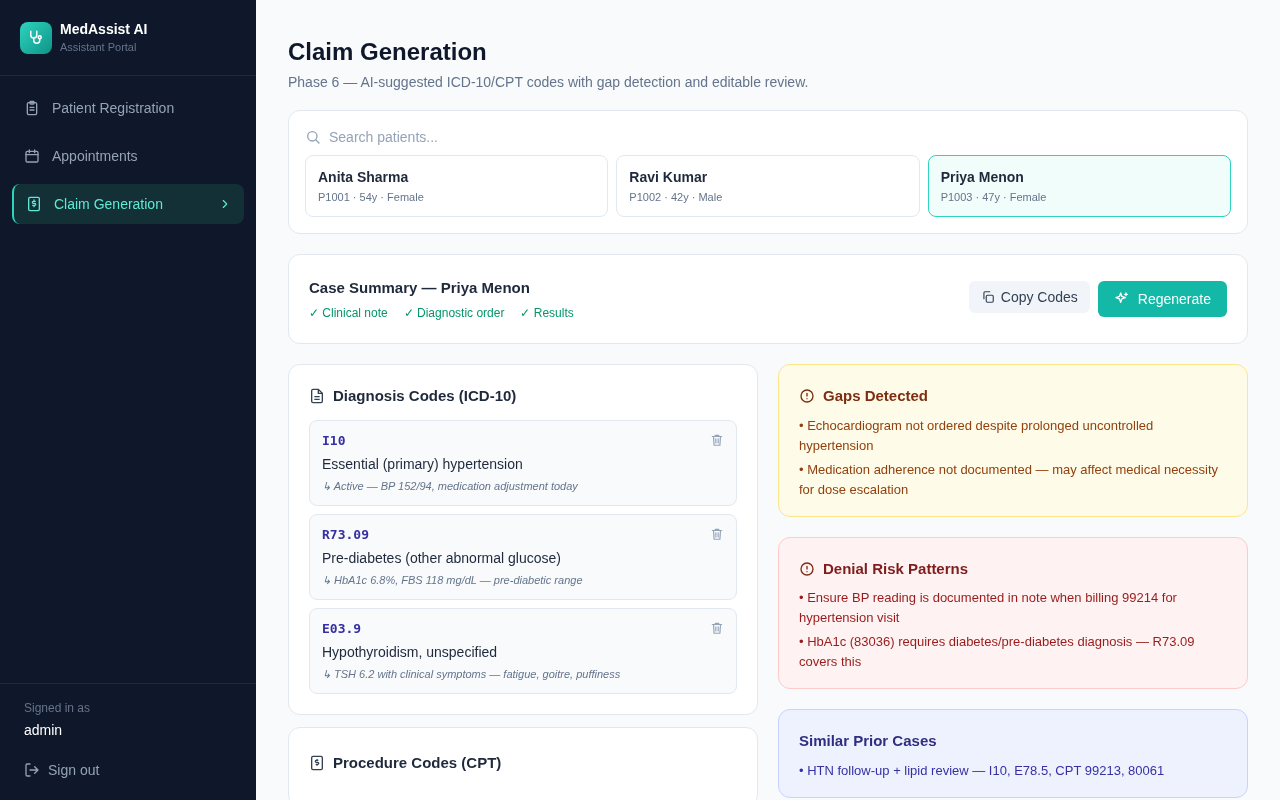 The width and height of the screenshot is (1280, 800). What do you see at coordinates (1009, 479) in the screenshot?
I see `panel-item: • Medication adherence not documented — may affect medical necessity for dose escalation` at bounding box center [1009, 479].